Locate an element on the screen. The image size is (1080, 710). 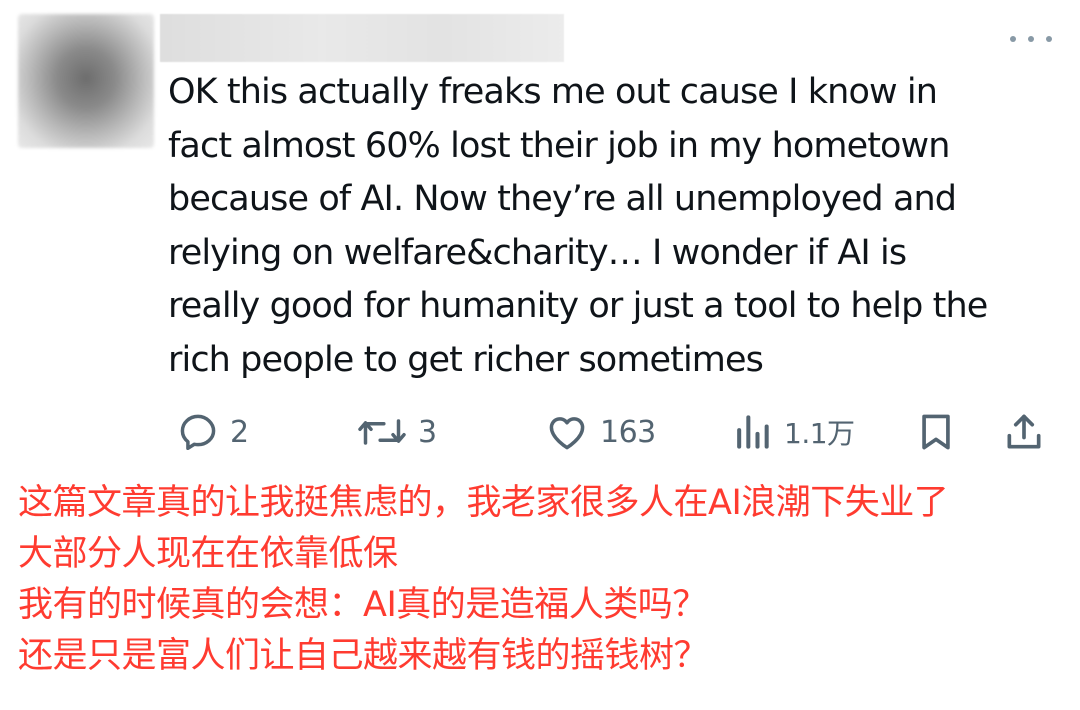
more-options-icon is located at coordinates (1031, 39).